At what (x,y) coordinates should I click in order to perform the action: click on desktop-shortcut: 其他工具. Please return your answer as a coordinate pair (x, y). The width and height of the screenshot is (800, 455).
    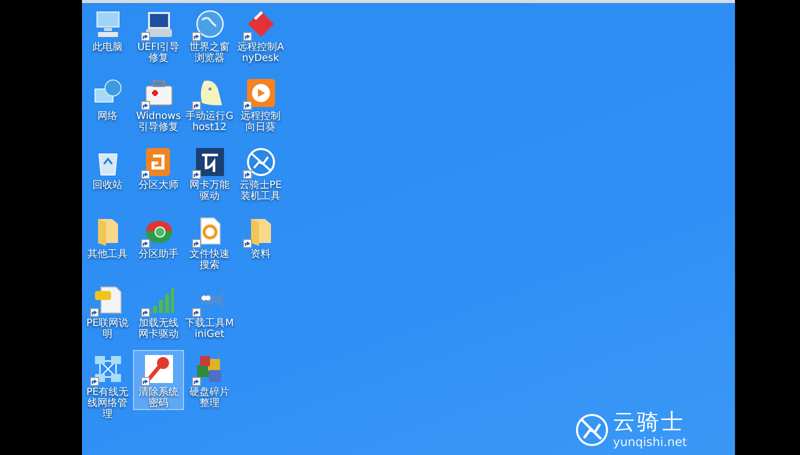
    Looking at the image, I should click on (107, 236).